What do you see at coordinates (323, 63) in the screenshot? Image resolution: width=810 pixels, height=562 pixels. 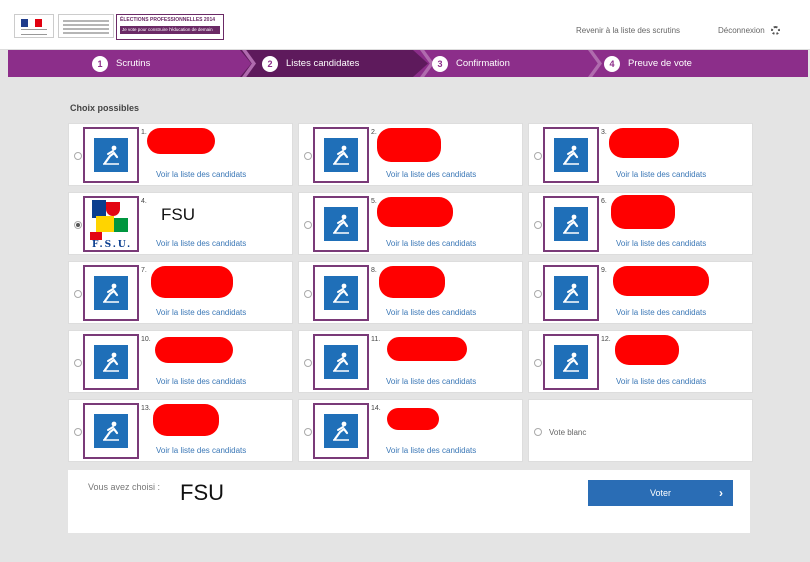 I see `step-label: Listes candidates` at bounding box center [323, 63].